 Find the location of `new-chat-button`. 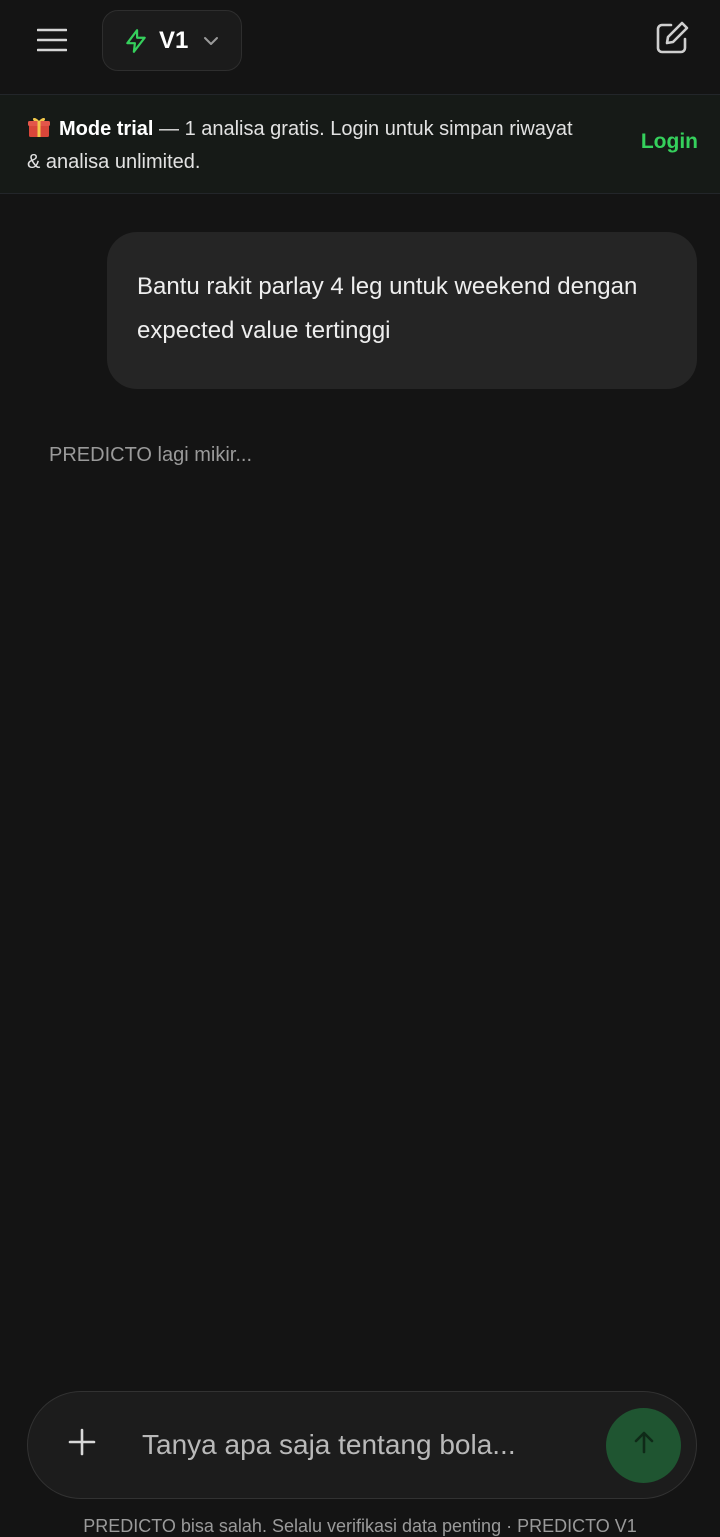

new-chat-button is located at coordinates (672, 40).